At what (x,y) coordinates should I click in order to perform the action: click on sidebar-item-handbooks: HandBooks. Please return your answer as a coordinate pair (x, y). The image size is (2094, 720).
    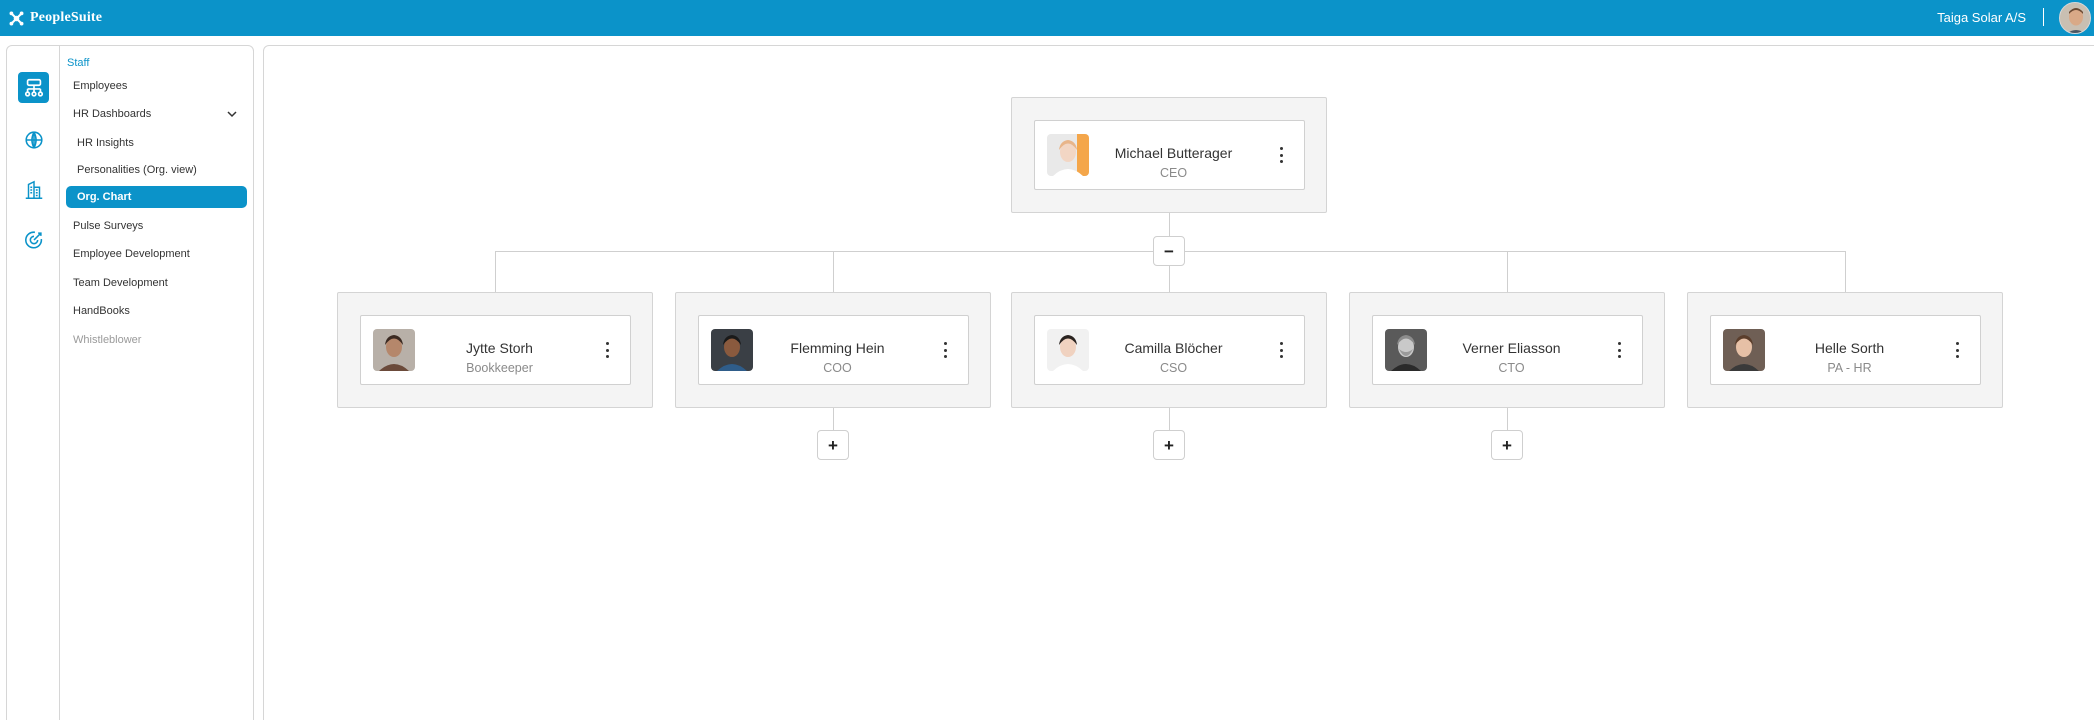
    Looking at the image, I should click on (156, 311).